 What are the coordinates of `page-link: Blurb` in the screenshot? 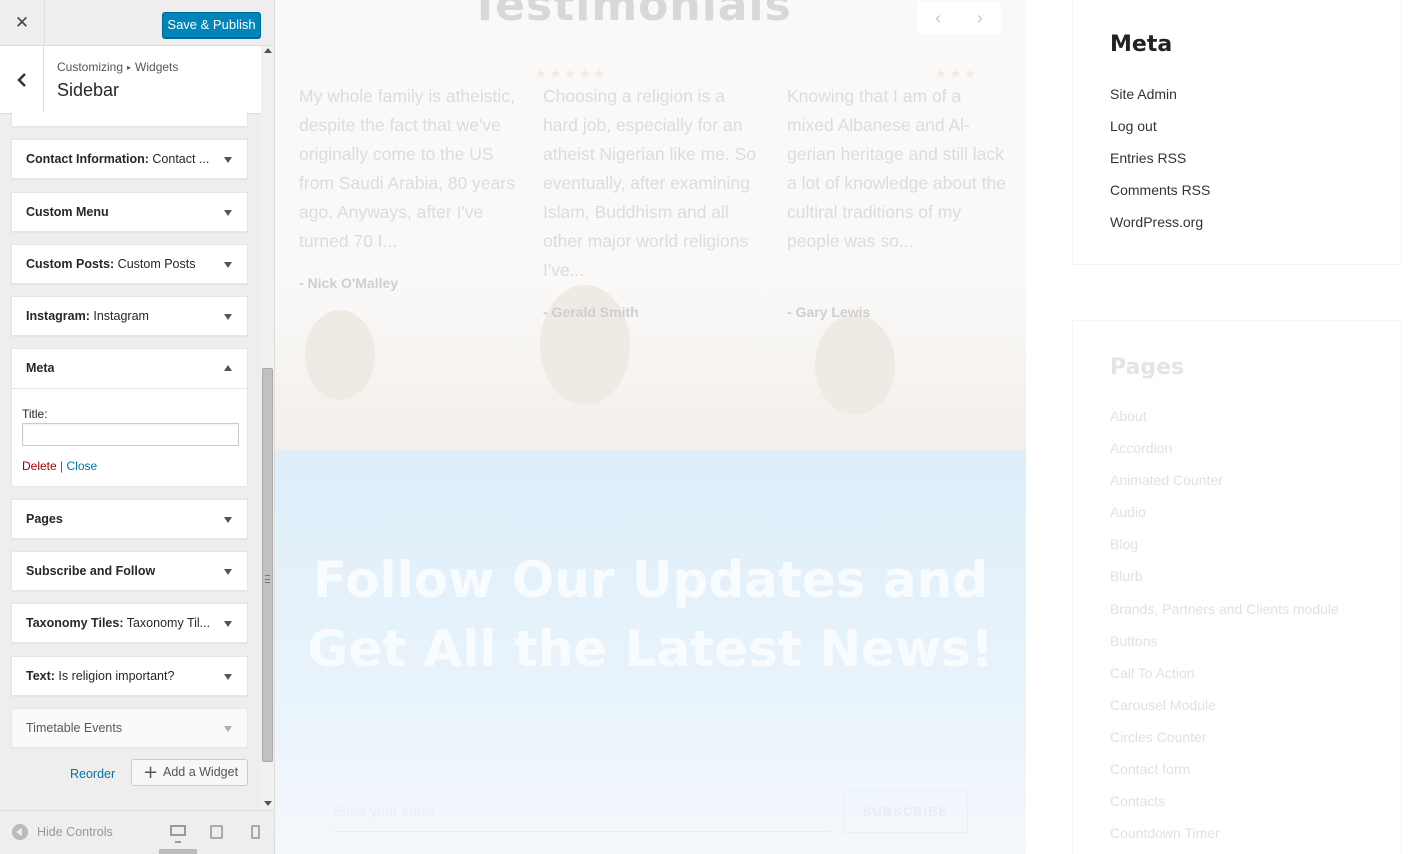 It's located at (1126, 576).